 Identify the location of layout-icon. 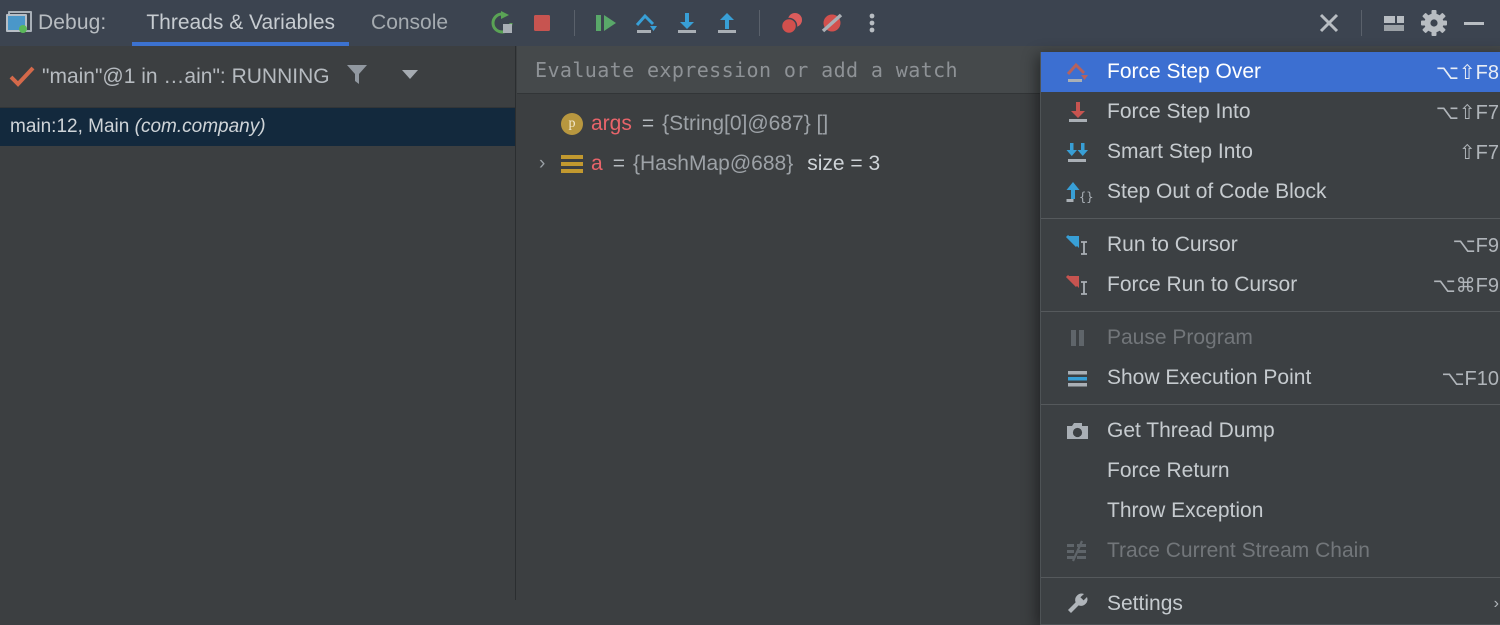
(1394, 23).